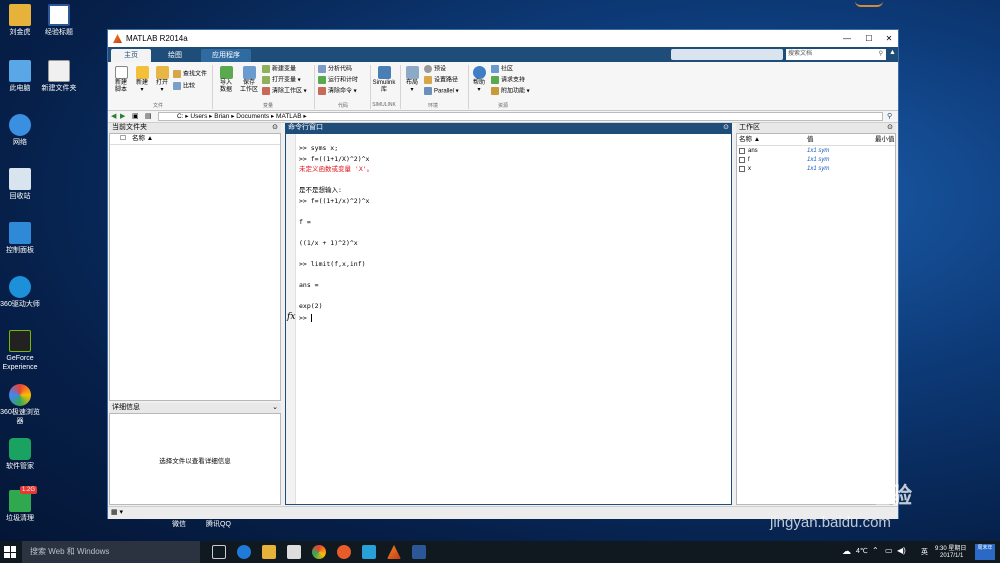  Describe the element at coordinates (219, 552) in the screenshot. I see `task-view-icon` at that location.